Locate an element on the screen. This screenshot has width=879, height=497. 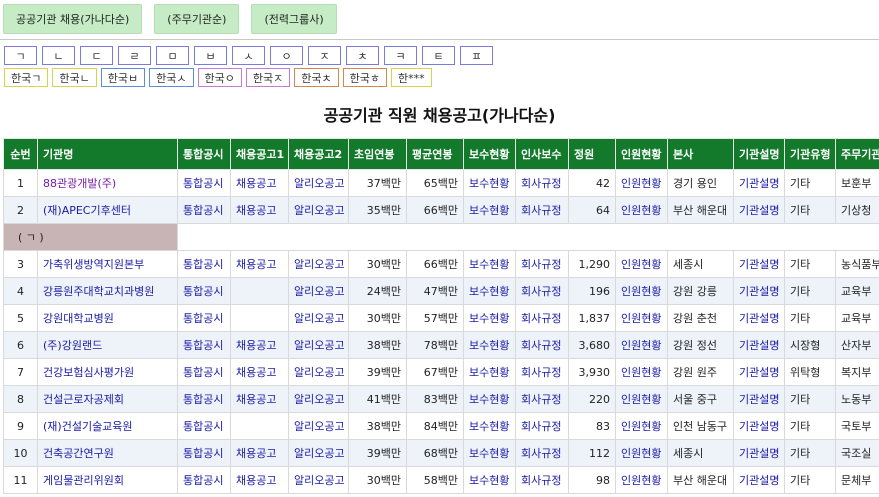
index-letter-button: ㄷ is located at coordinates (96, 55).